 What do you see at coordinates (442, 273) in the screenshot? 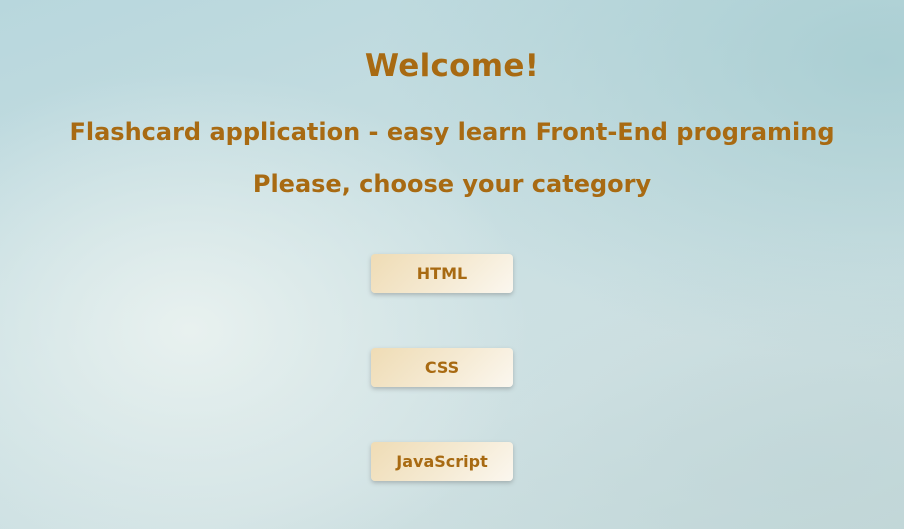
I see `category-button-html: HTML` at bounding box center [442, 273].